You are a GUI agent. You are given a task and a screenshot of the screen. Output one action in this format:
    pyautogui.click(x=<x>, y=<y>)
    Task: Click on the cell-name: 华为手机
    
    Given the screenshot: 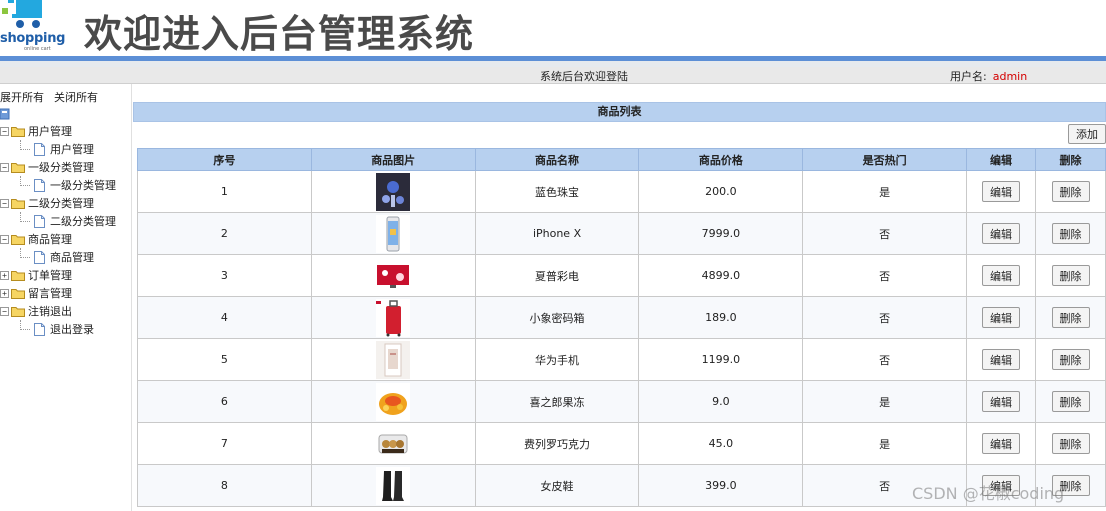 What is the action you would take?
    pyautogui.click(x=557, y=359)
    